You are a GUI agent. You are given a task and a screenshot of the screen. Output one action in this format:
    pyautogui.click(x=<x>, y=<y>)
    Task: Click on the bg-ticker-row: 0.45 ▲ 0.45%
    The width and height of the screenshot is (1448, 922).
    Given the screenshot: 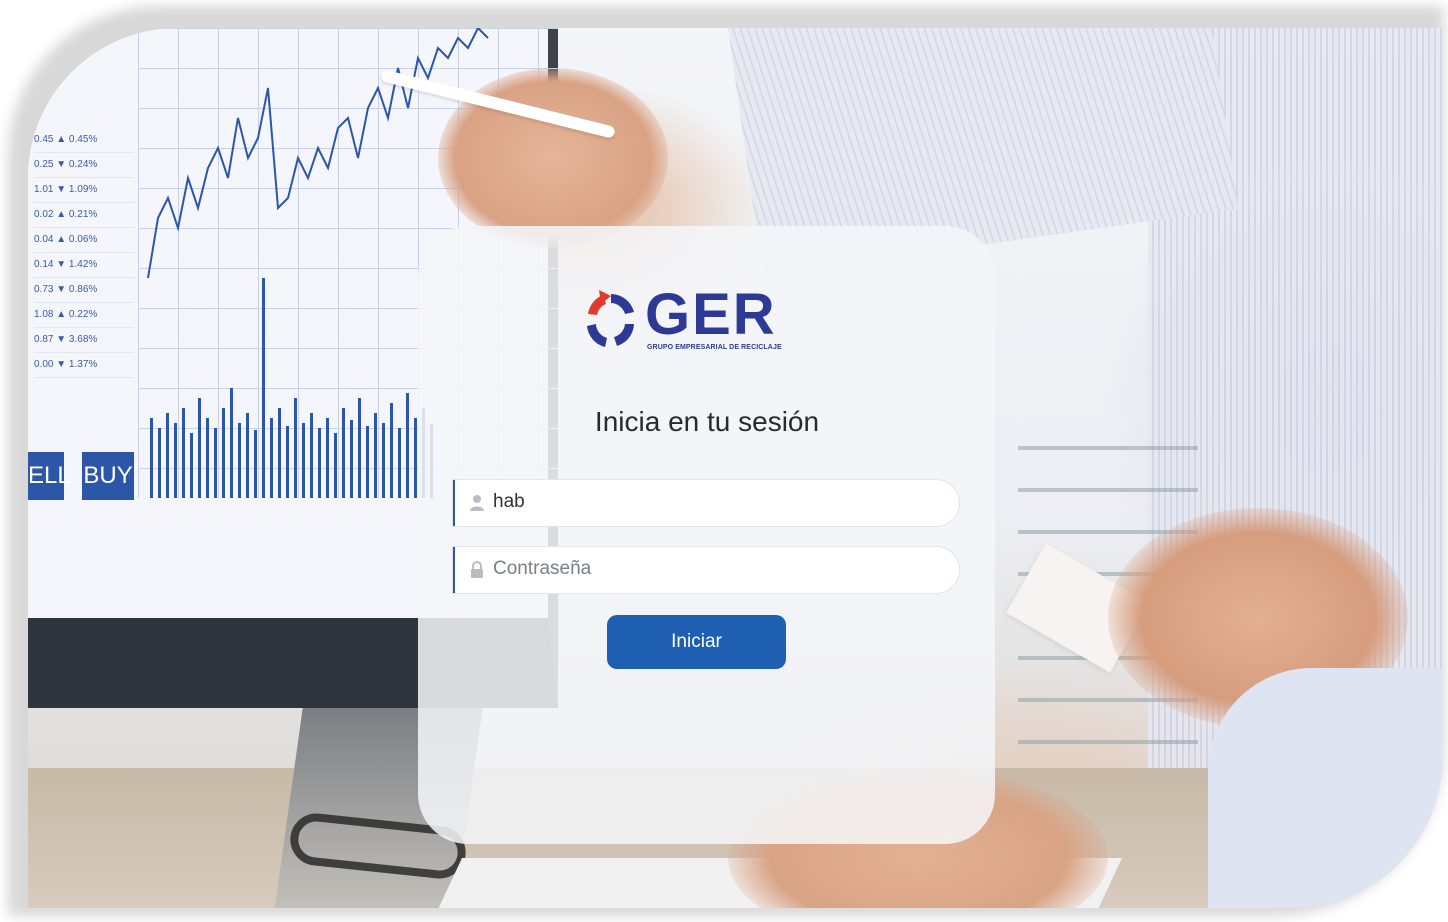 What is the action you would take?
    pyautogui.click(x=84, y=140)
    